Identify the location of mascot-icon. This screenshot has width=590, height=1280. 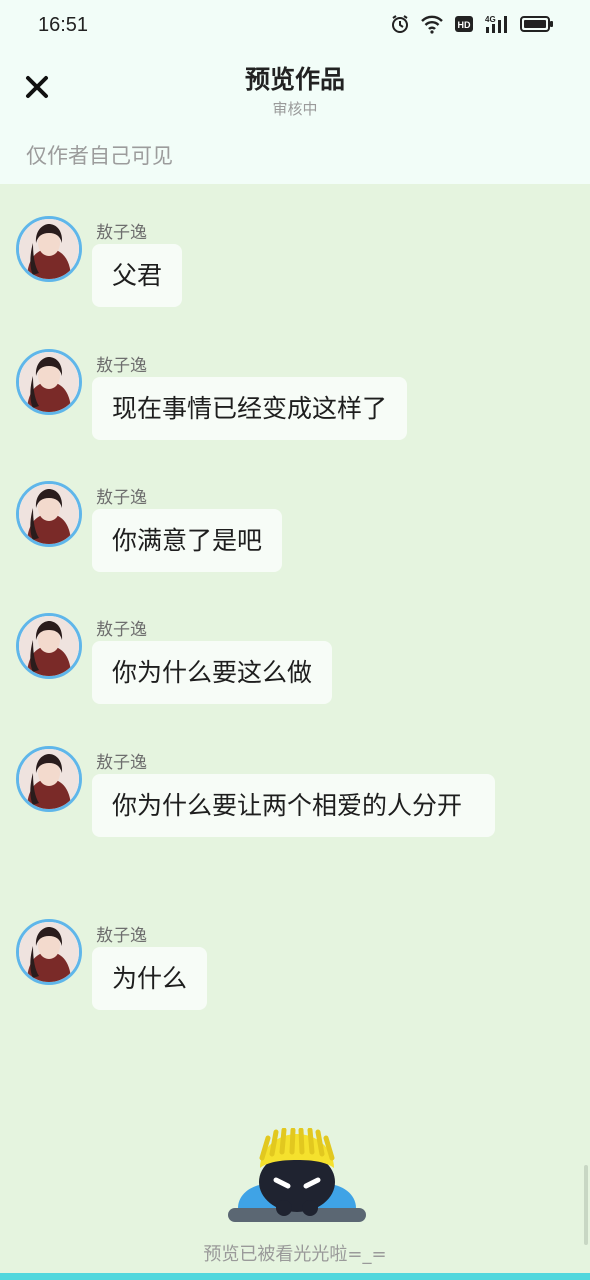
(297, 1179).